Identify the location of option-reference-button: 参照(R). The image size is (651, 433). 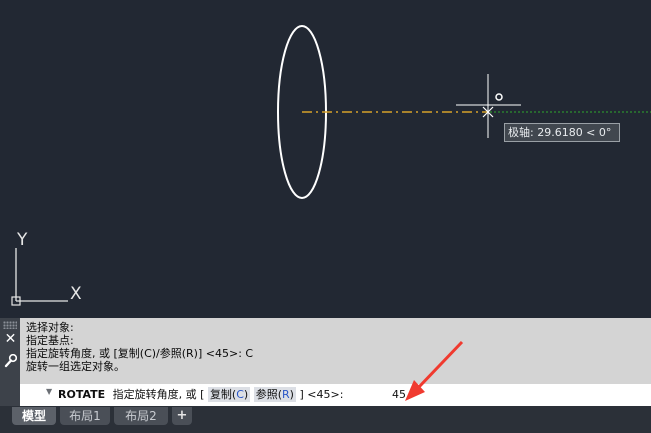
(274, 394).